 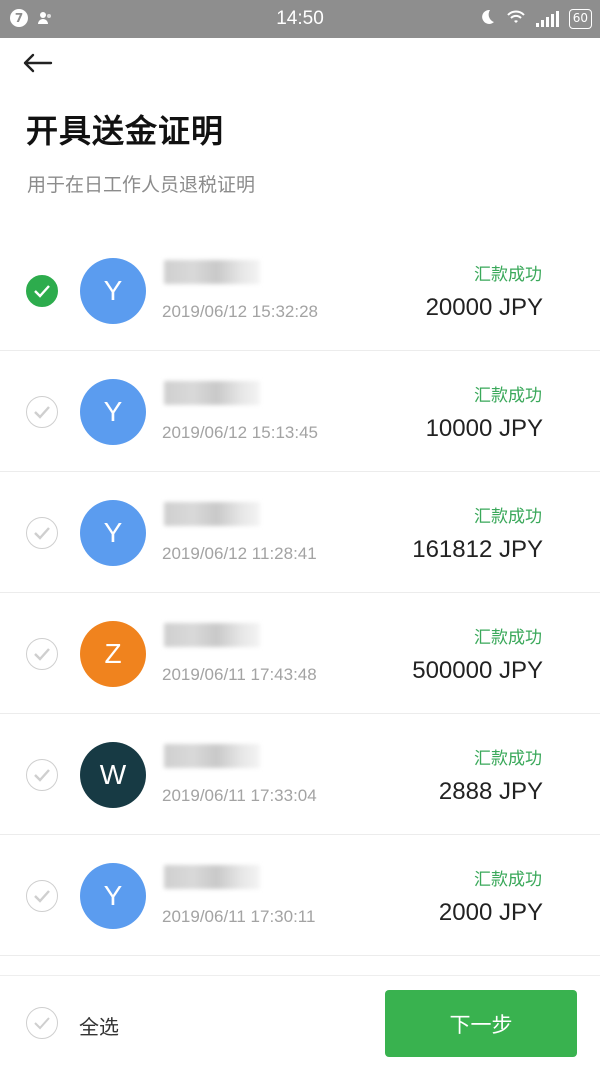 I want to click on transaction-date: 2019/06/12 15:32:28, so click(x=240, y=311).